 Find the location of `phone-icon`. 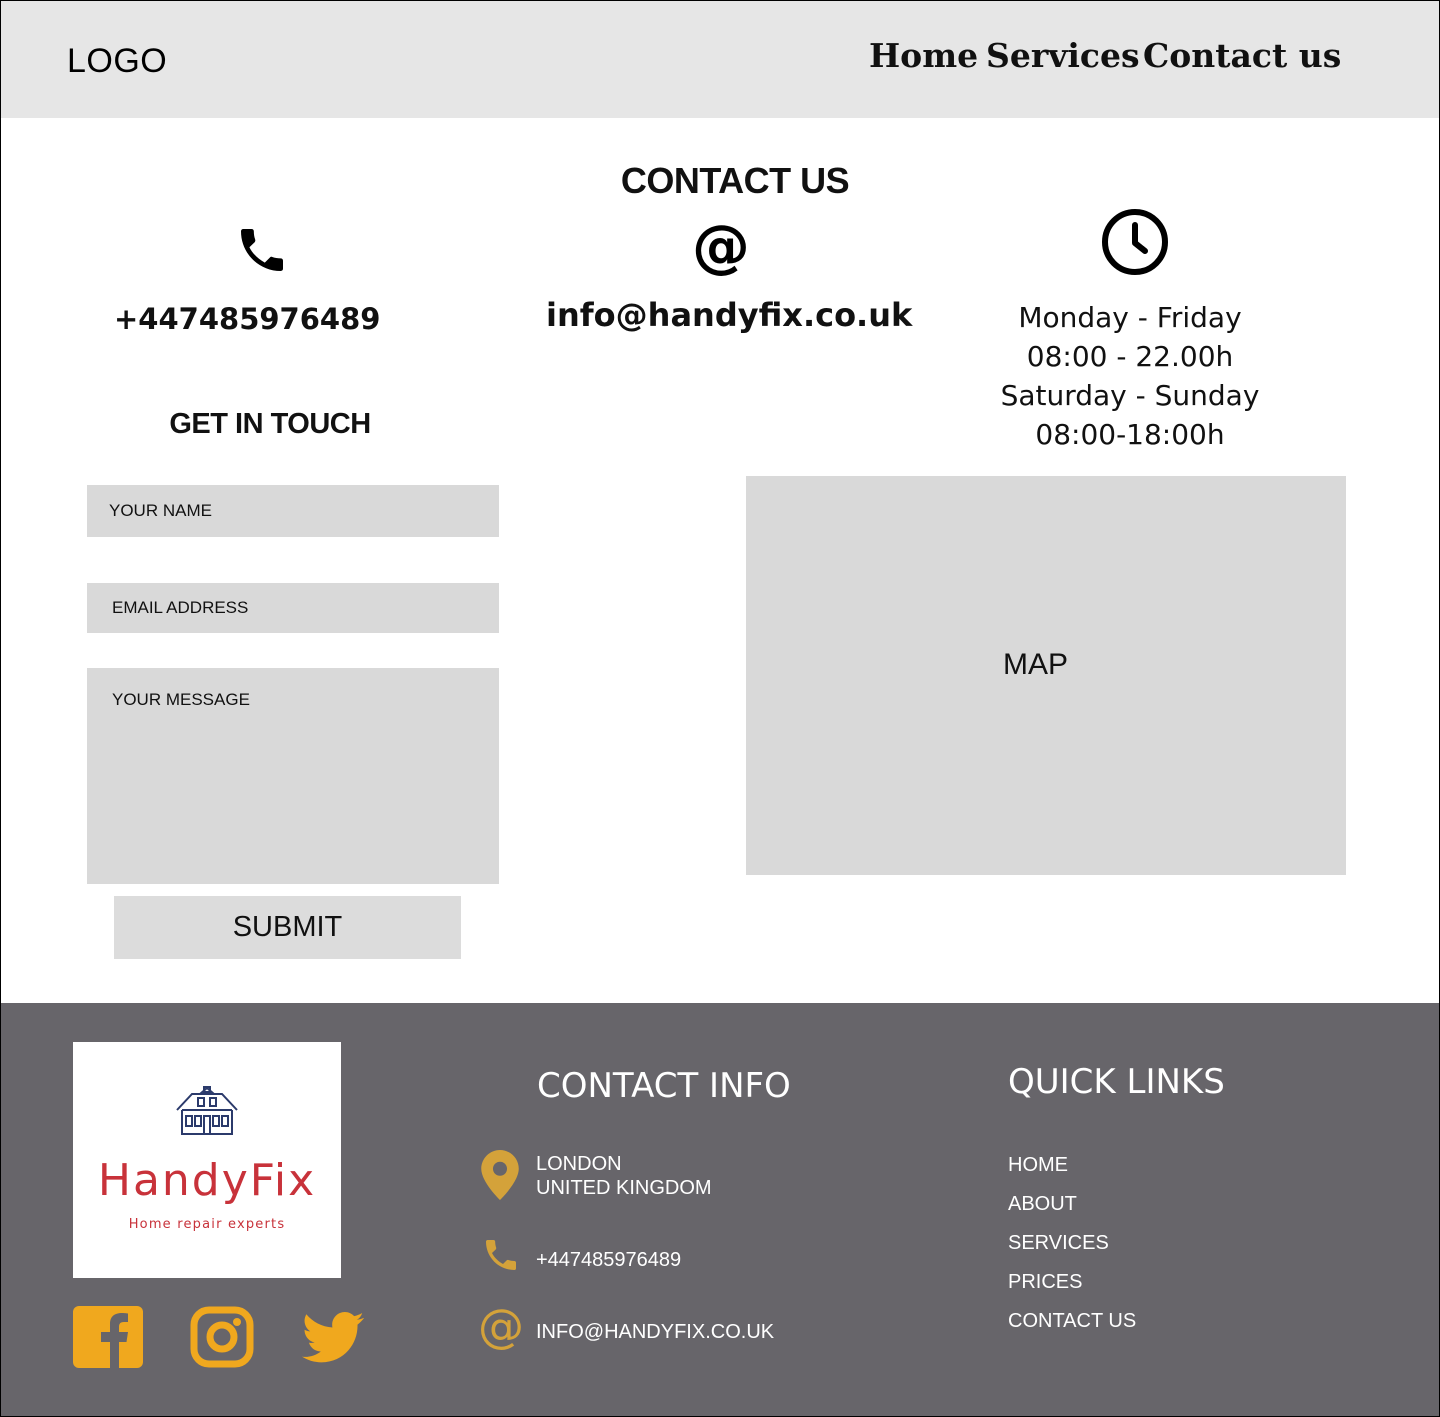

phone-icon is located at coordinates (262, 250).